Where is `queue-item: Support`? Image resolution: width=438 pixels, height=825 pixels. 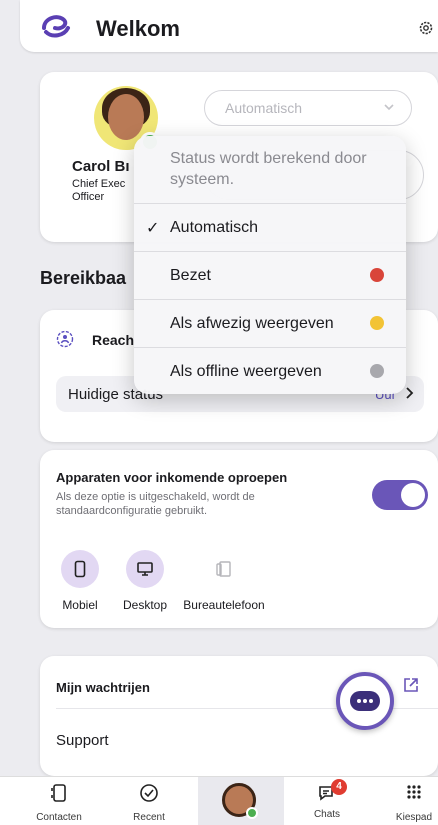 queue-item: Support is located at coordinates (82, 740).